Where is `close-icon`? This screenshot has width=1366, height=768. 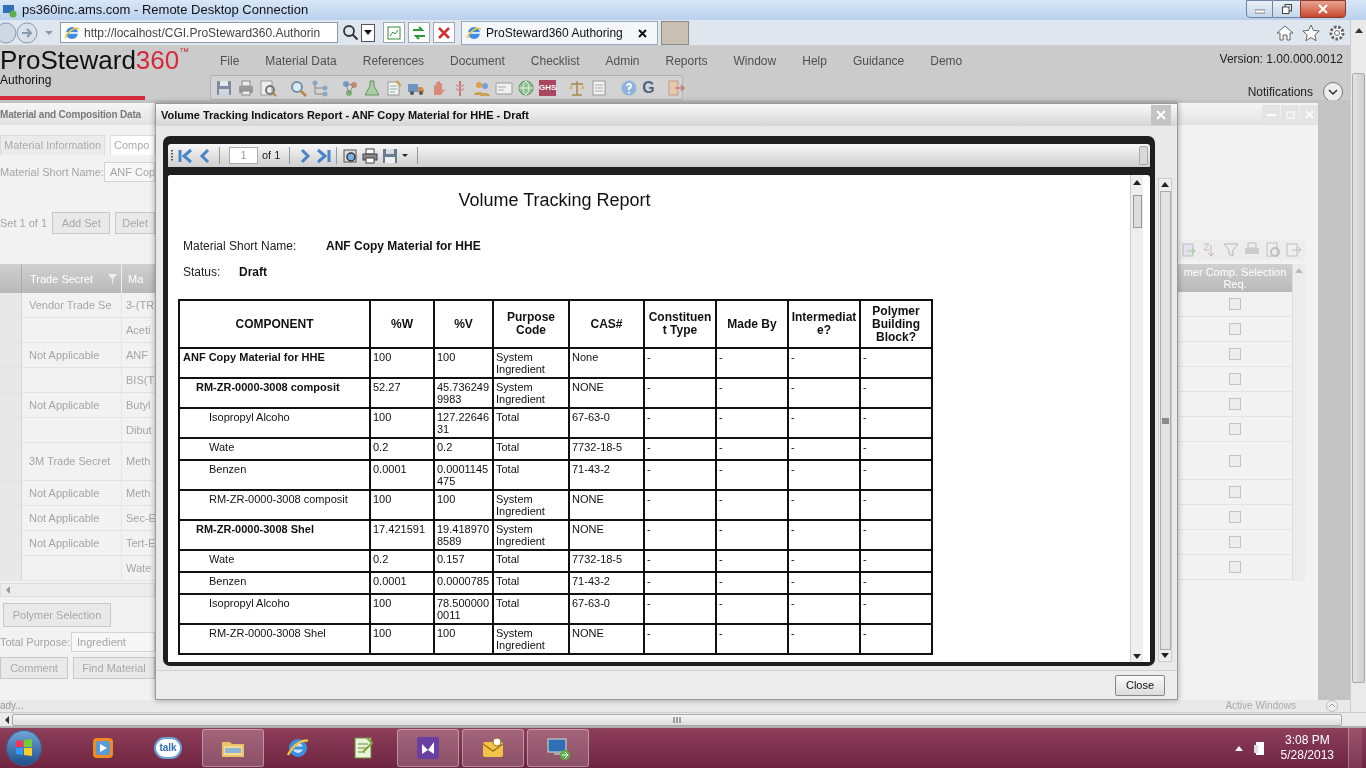 close-icon is located at coordinates (642, 33).